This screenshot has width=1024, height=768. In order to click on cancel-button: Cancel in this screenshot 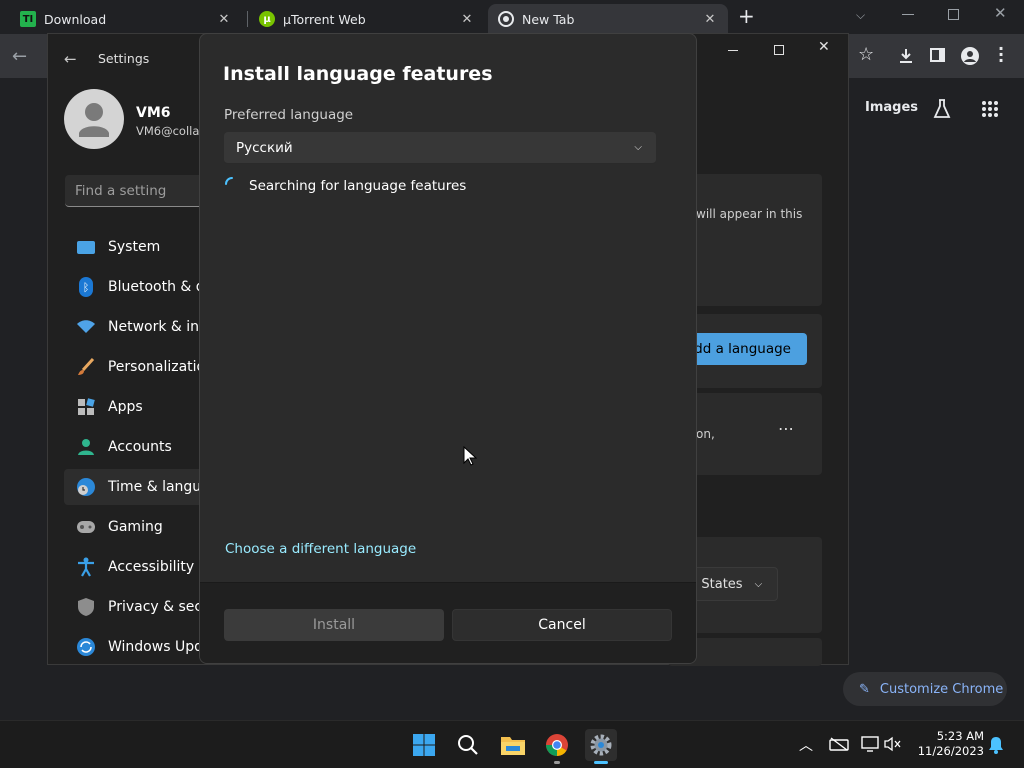, I will do `click(562, 625)`.